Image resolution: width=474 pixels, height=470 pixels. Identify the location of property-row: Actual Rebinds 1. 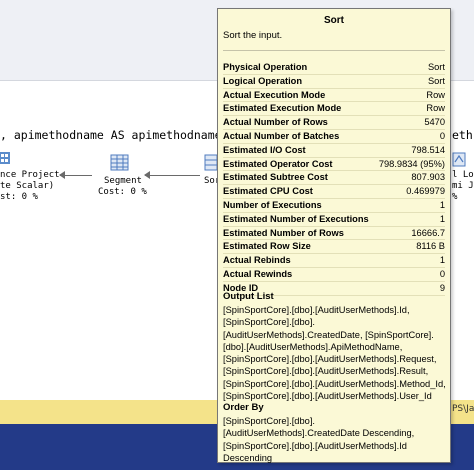
(334, 261).